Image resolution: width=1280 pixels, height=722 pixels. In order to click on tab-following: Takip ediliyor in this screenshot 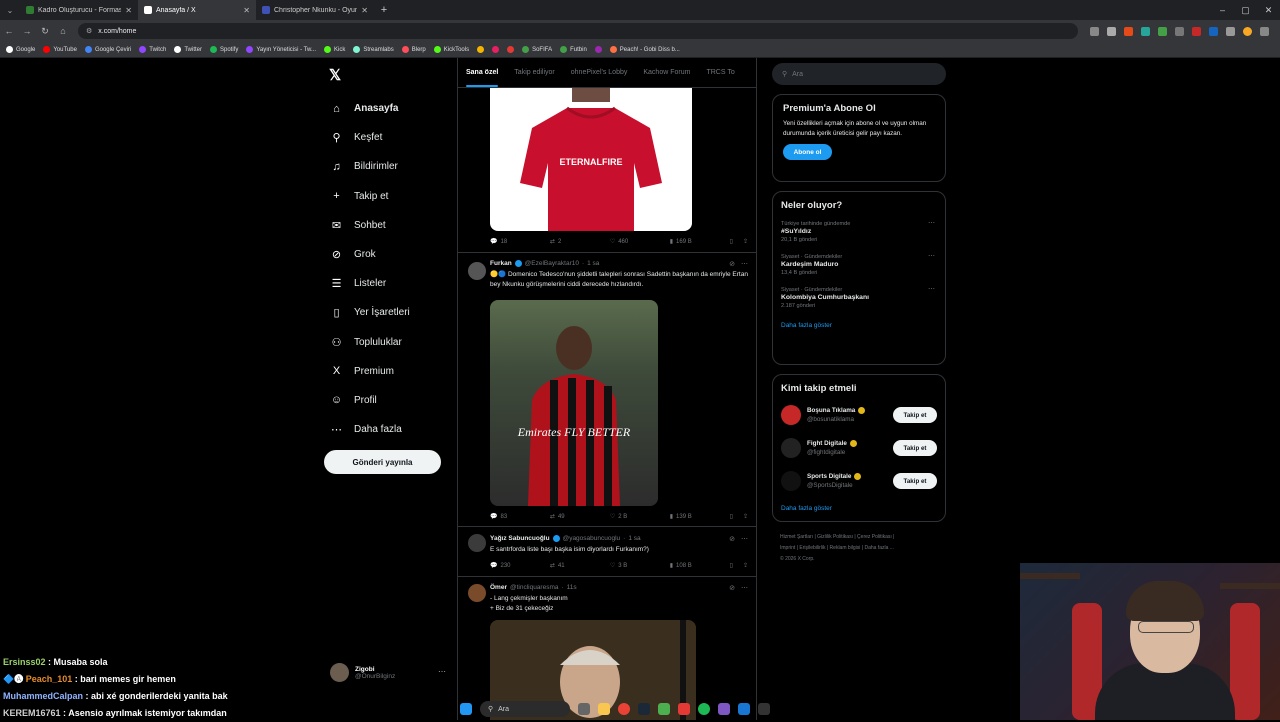, I will do `click(534, 72)`.